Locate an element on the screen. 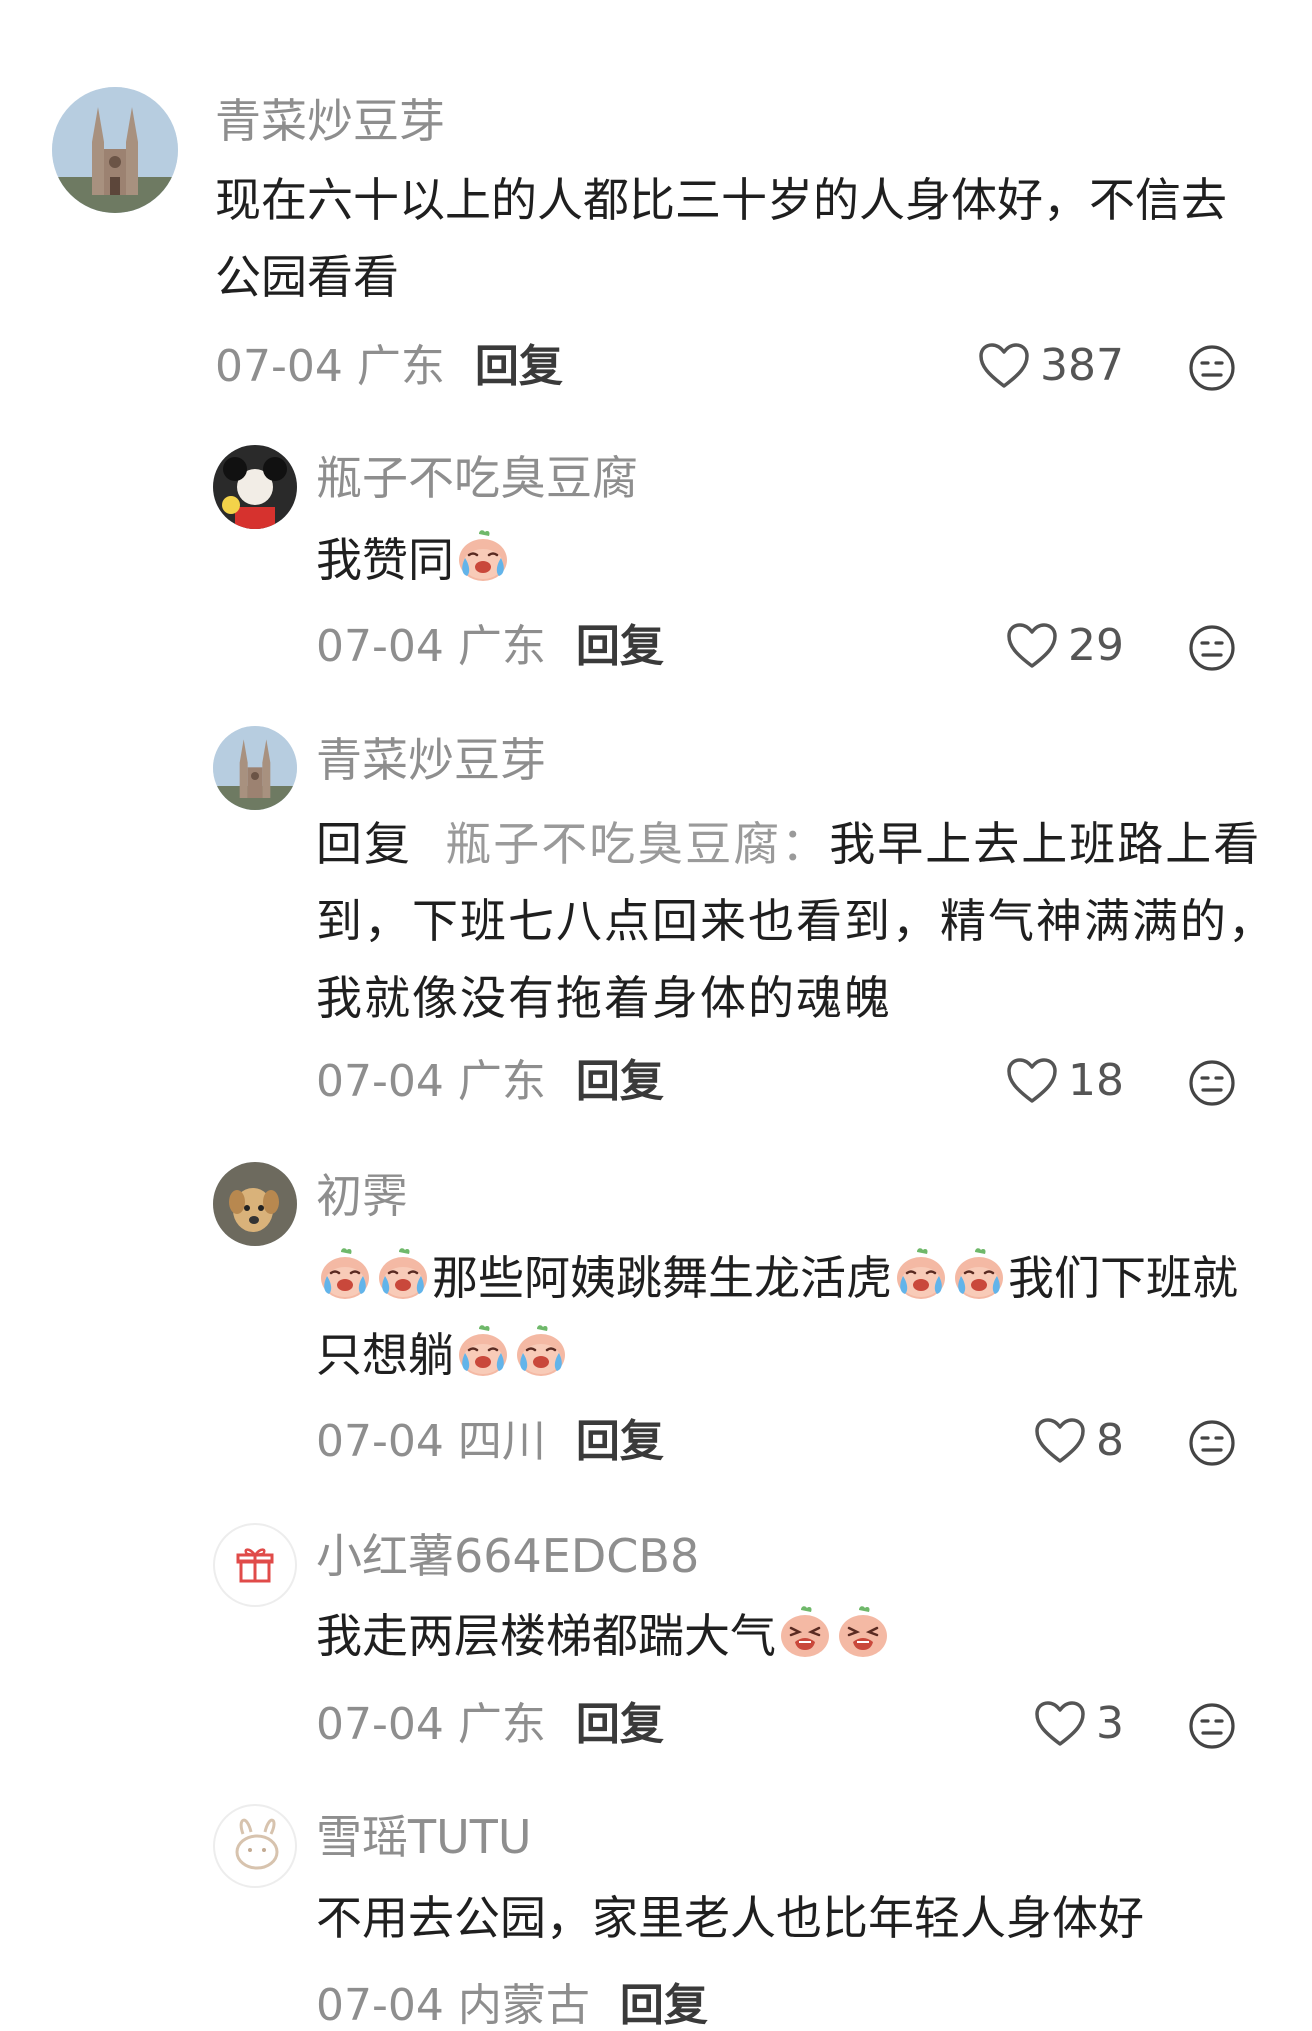 The height and width of the screenshot is (2031, 1312). like-button: 29 is located at coordinates (1065, 646).